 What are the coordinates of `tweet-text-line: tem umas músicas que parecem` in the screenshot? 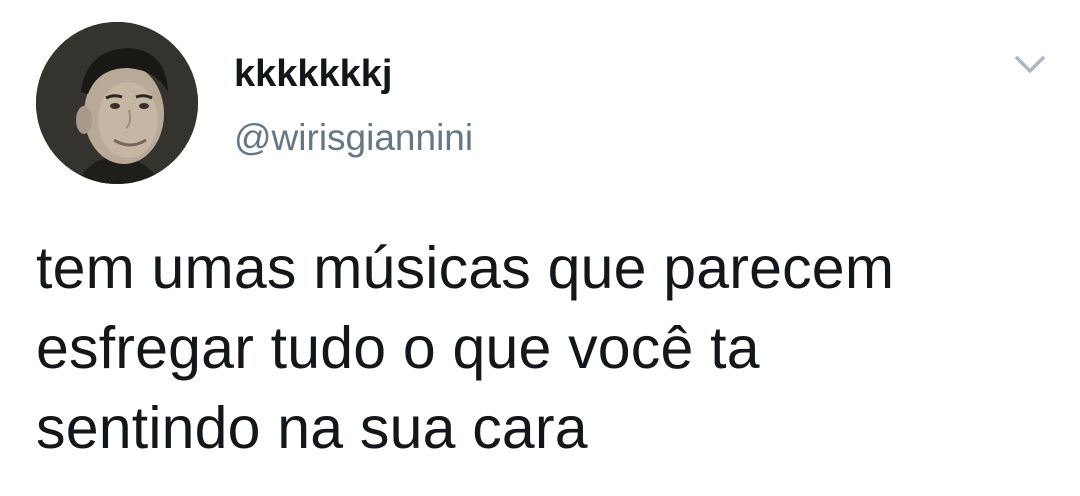 It's located at (465, 268).